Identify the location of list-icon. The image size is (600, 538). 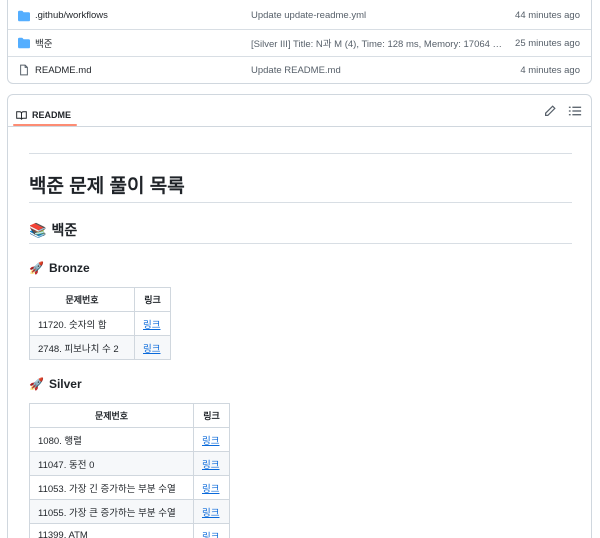
(575, 111).